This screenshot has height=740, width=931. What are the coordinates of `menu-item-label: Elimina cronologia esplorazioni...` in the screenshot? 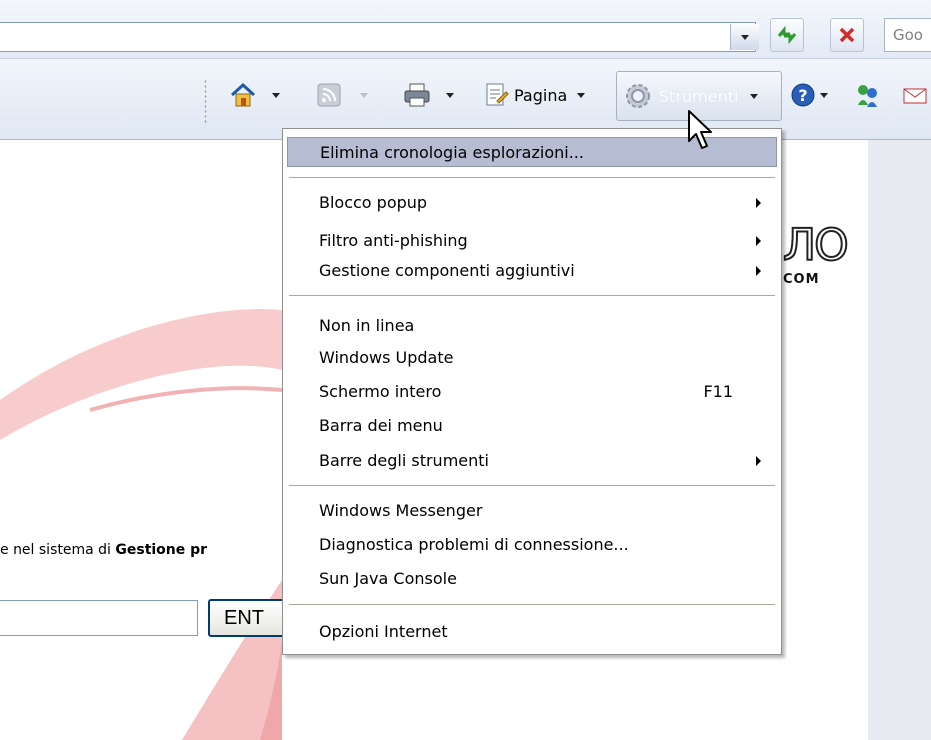 It's located at (452, 152).